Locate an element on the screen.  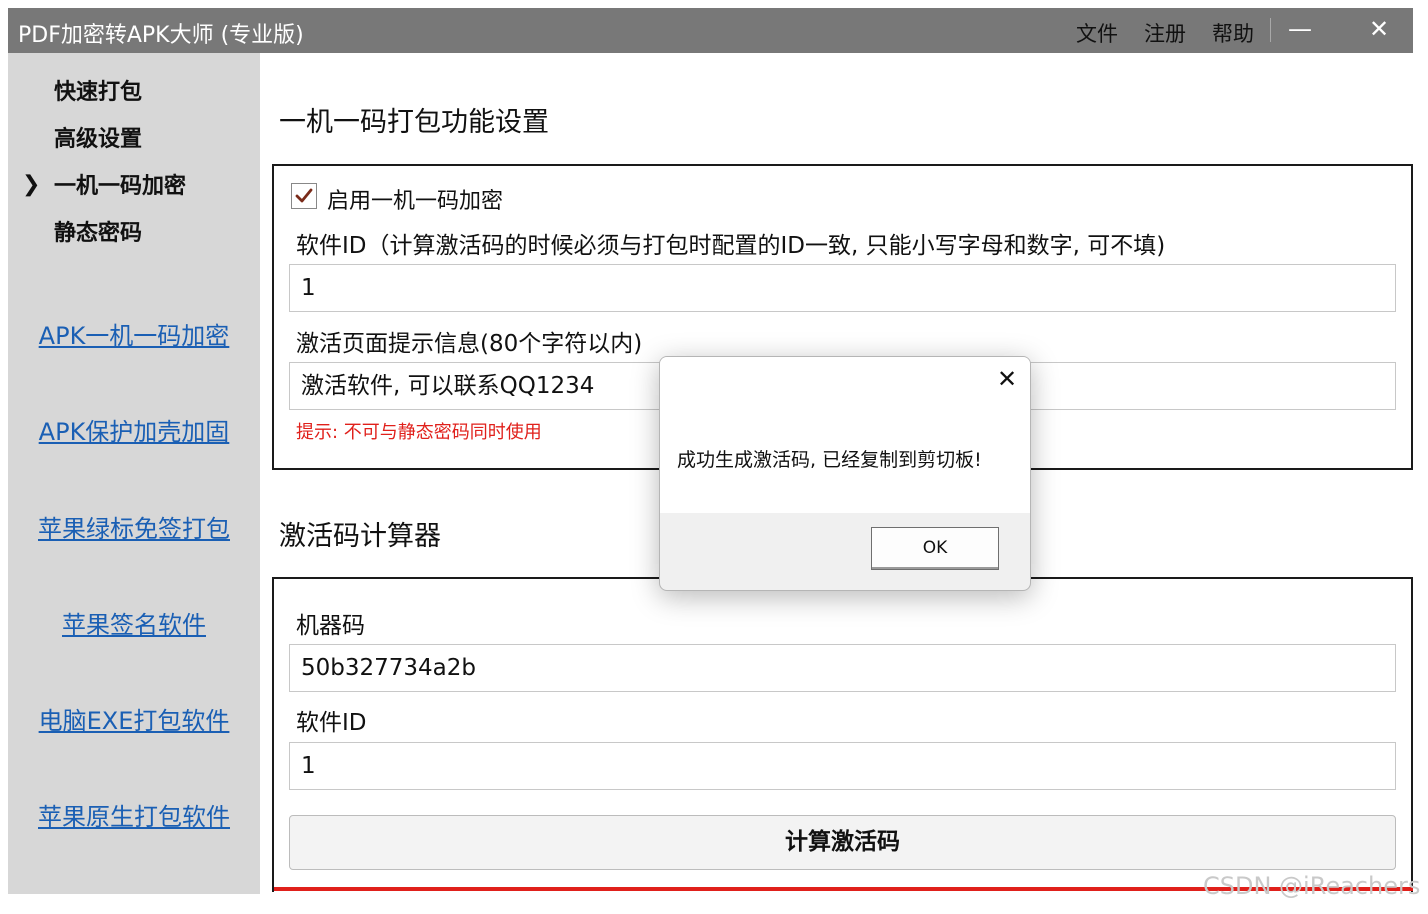
menu-help: 帮助 is located at coordinates (1233, 33).